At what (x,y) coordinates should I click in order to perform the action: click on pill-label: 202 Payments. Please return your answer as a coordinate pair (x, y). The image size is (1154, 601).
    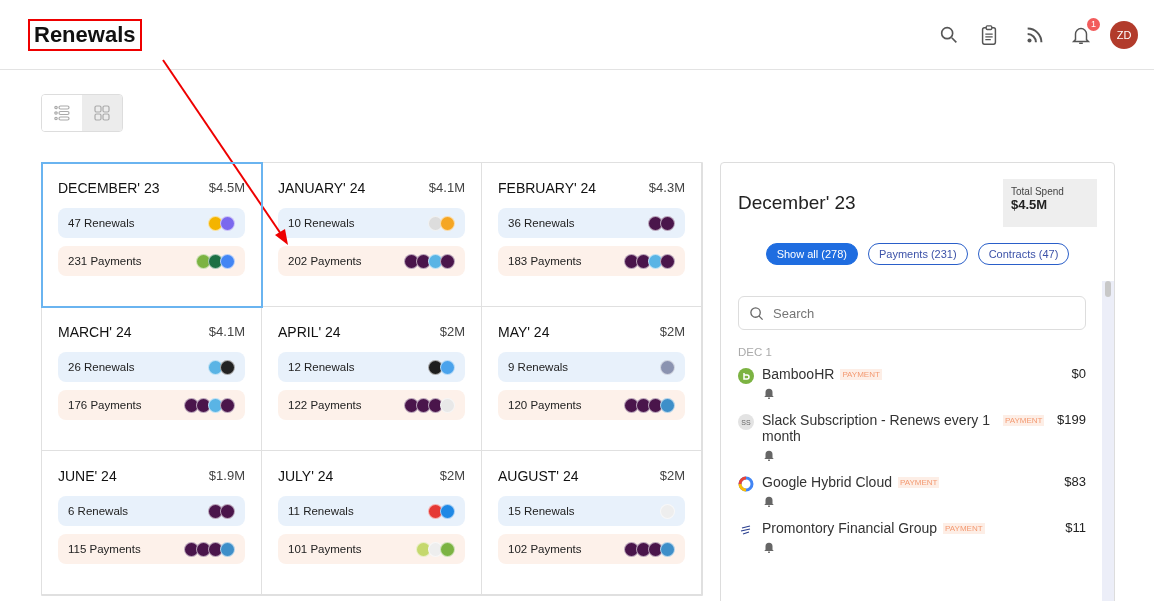
    Looking at the image, I should click on (325, 261).